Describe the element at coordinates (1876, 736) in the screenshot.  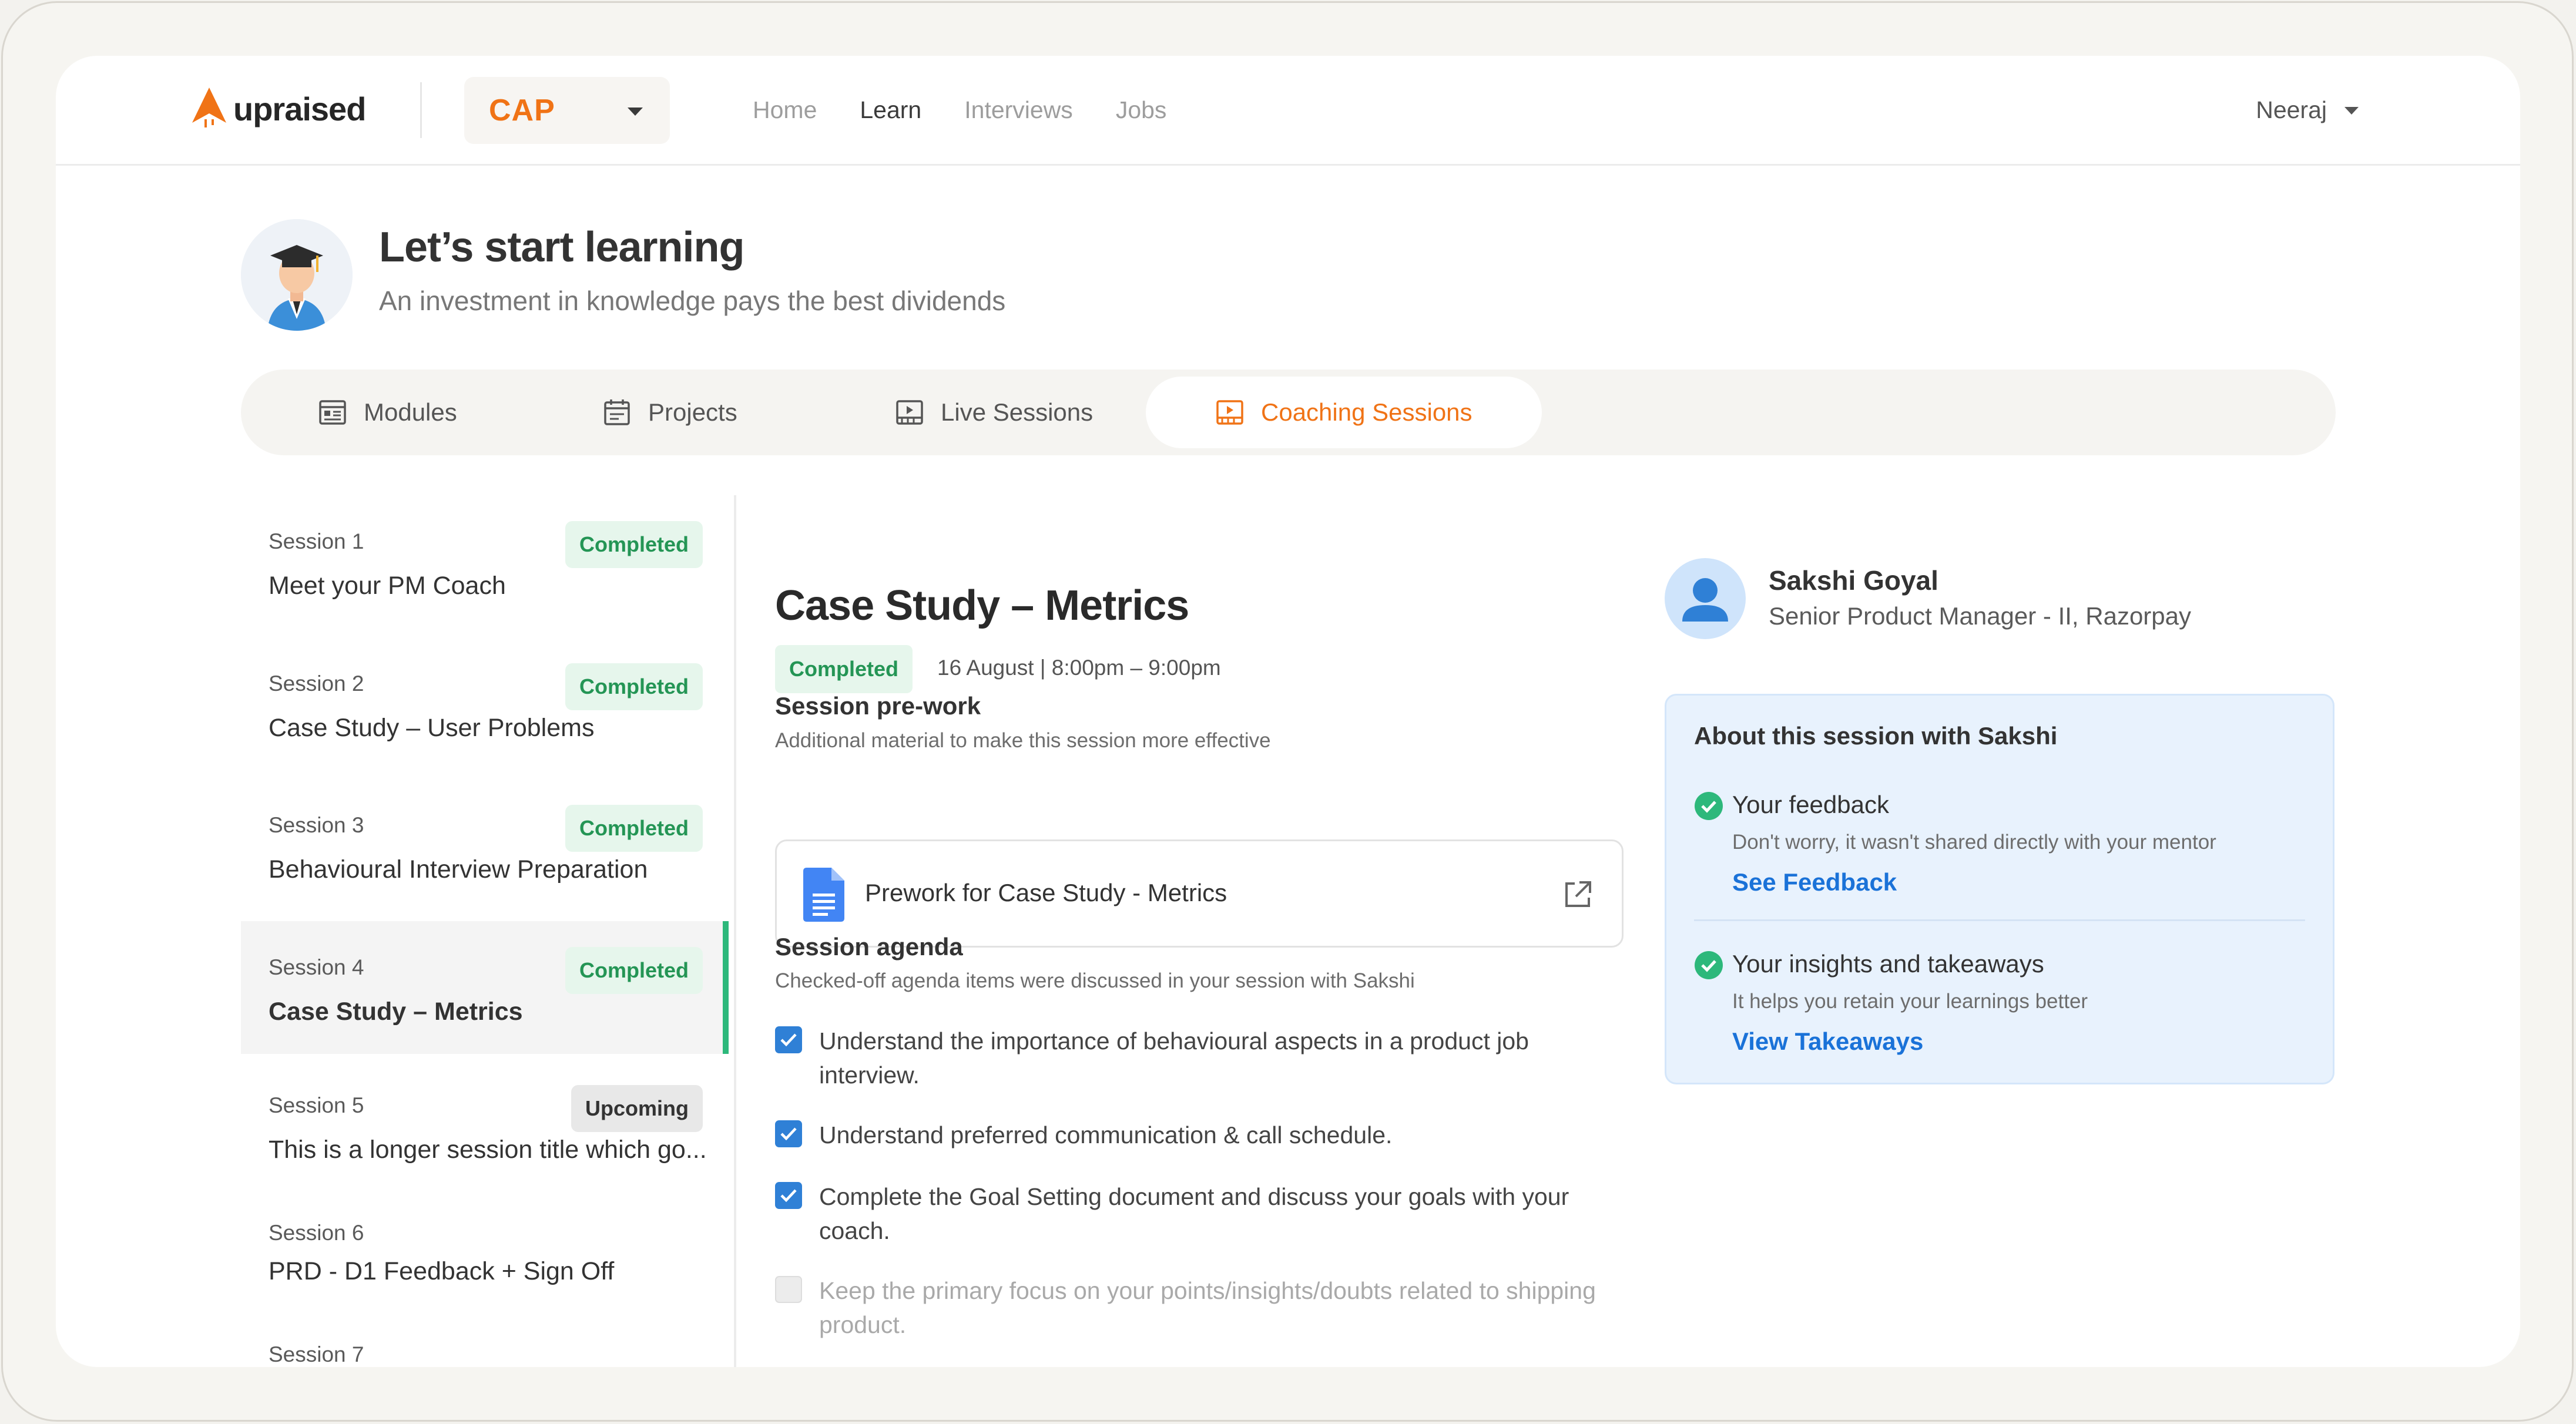
I see `about-session-title: About this session with Sakshi` at that location.